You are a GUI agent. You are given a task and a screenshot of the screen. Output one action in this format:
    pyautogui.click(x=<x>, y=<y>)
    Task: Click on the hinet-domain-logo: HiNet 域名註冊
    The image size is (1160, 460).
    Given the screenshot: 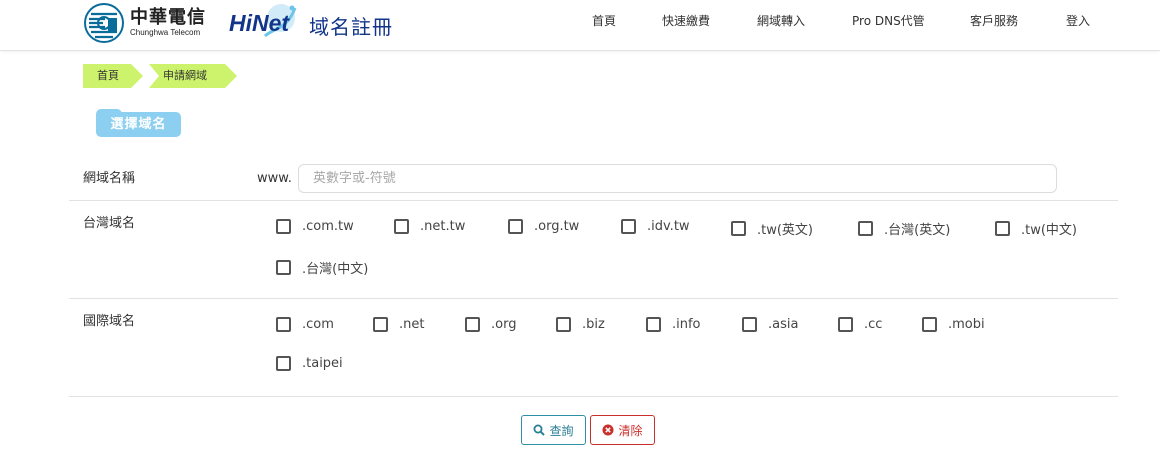 What is the action you would take?
    pyautogui.click(x=314, y=23)
    